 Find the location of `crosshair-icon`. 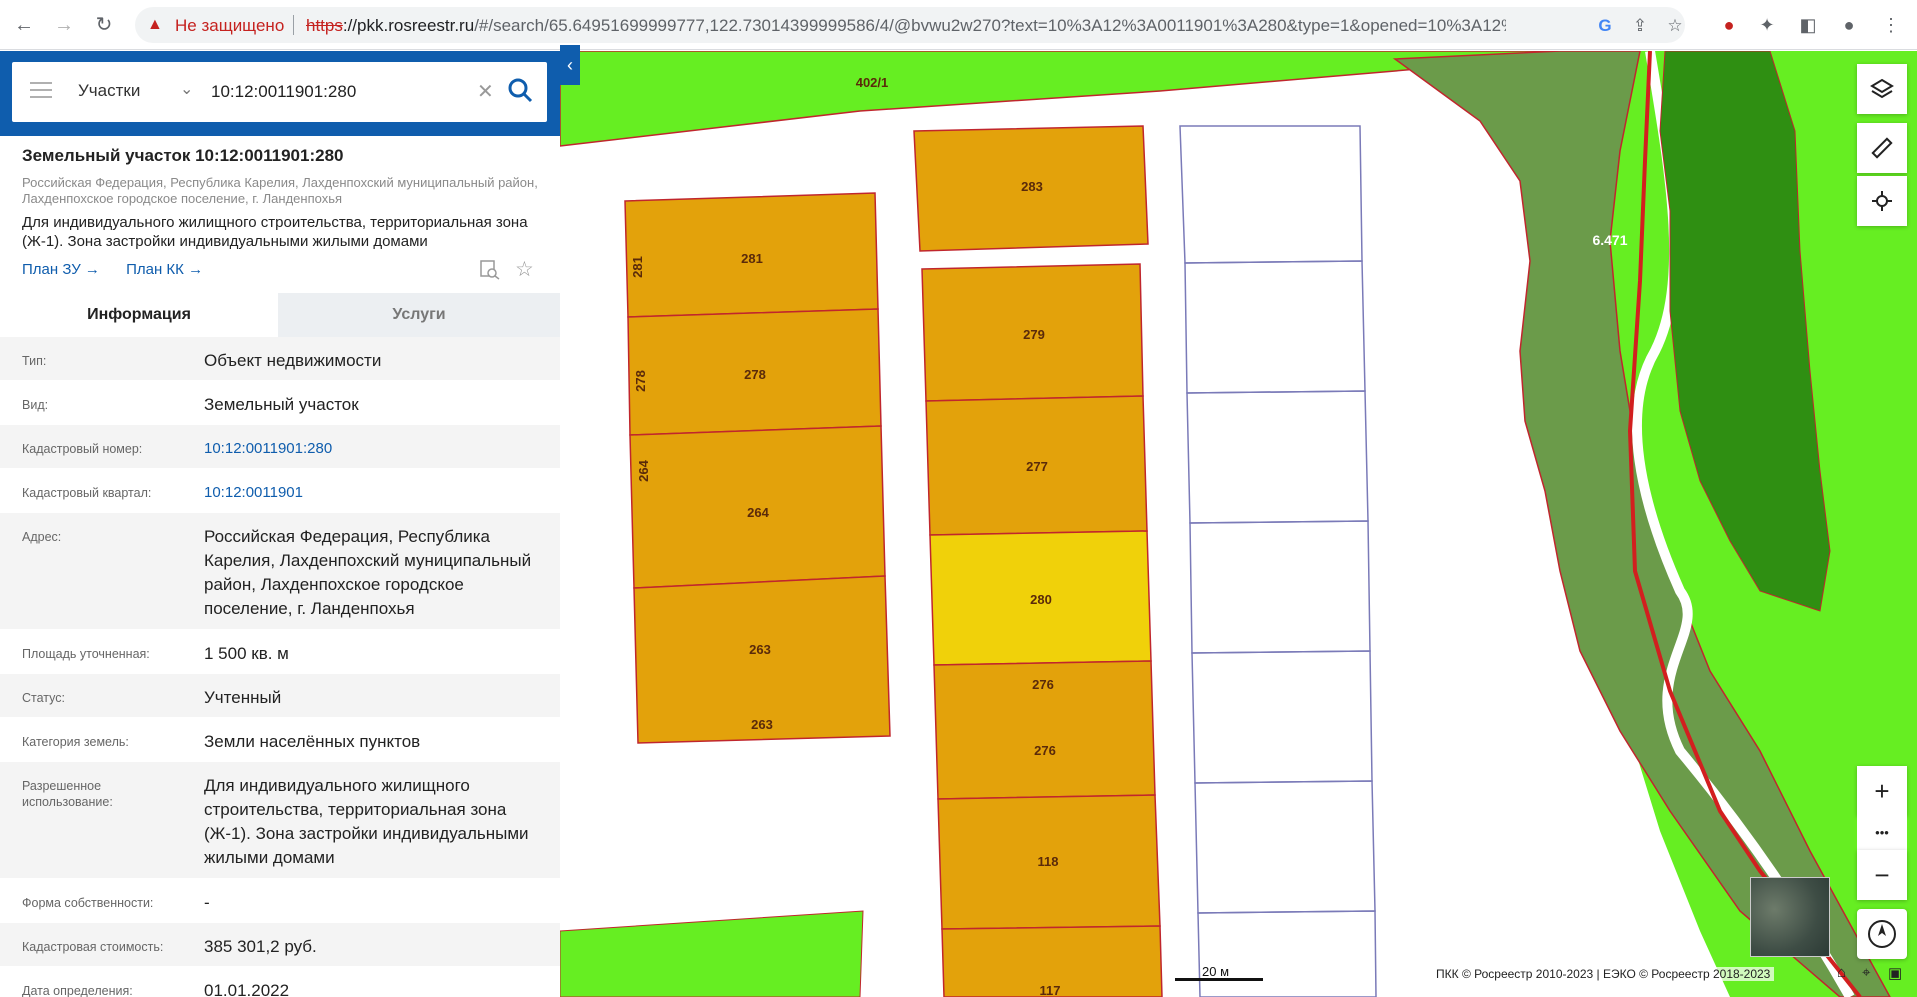

crosshair-icon is located at coordinates (1882, 201).